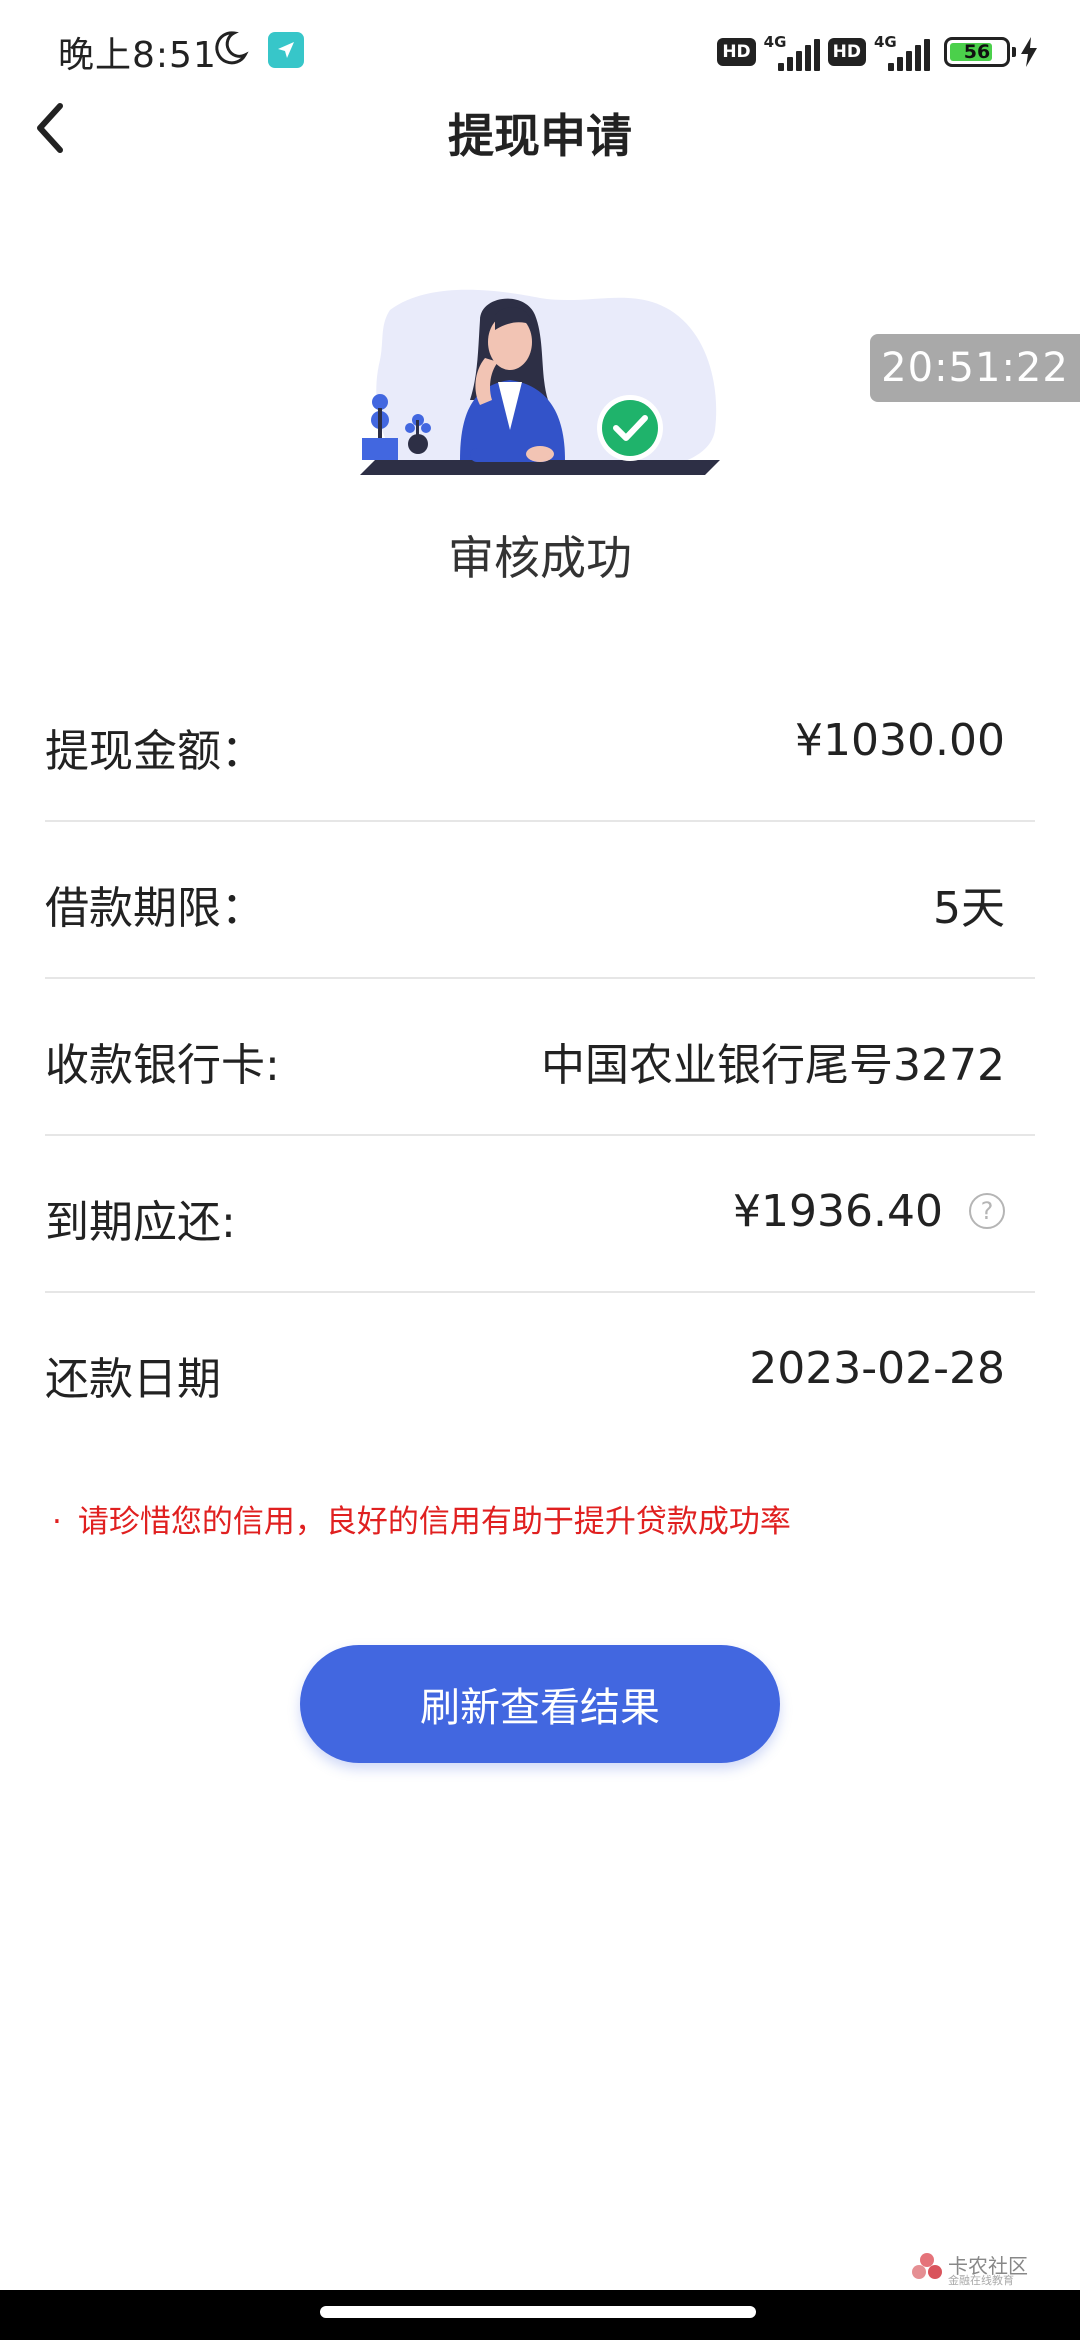 Image resolution: width=1080 pixels, height=2340 pixels. What do you see at coordinates (133, 1379) in the screenshot?
I see `detail-label: 还款日期` at bounding box center [133, 1379].